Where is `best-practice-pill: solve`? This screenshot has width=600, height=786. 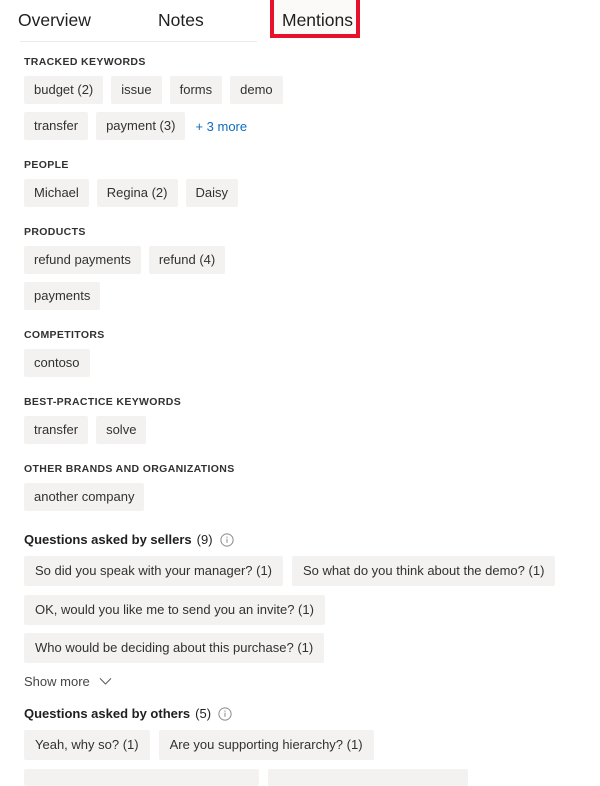 best-practice-pill: solve is located at coordinates (121, 430).